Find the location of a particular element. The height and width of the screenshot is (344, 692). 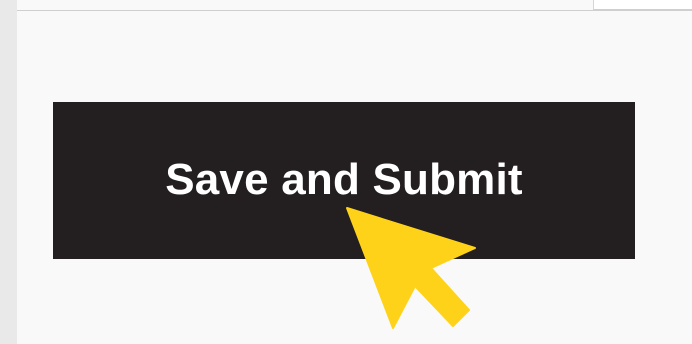

top-panel-edge is located at coordinates (642, 5).